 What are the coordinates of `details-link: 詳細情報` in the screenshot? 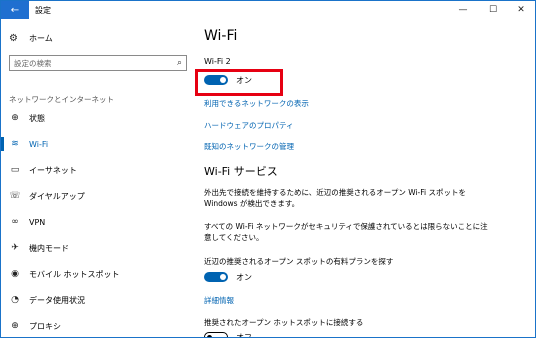 It's located at (219, 300).